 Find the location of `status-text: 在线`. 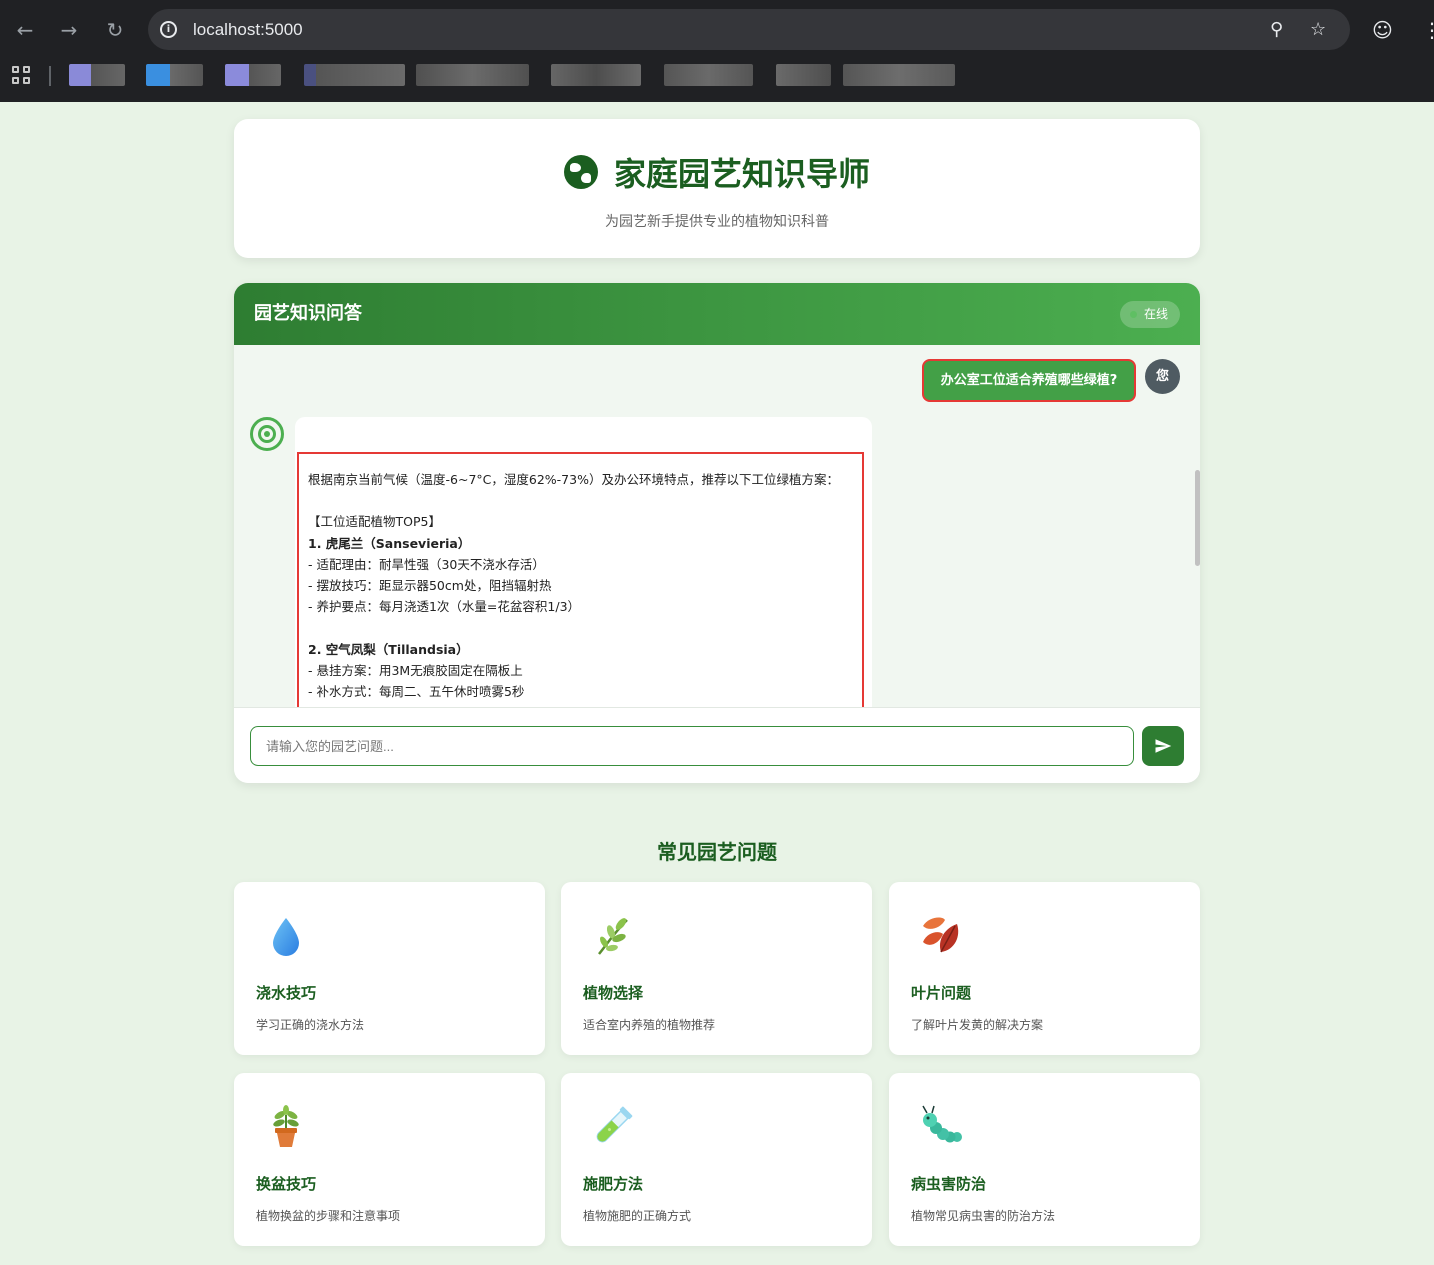

status-text: 在线 is located at coordinates (1155, 314).